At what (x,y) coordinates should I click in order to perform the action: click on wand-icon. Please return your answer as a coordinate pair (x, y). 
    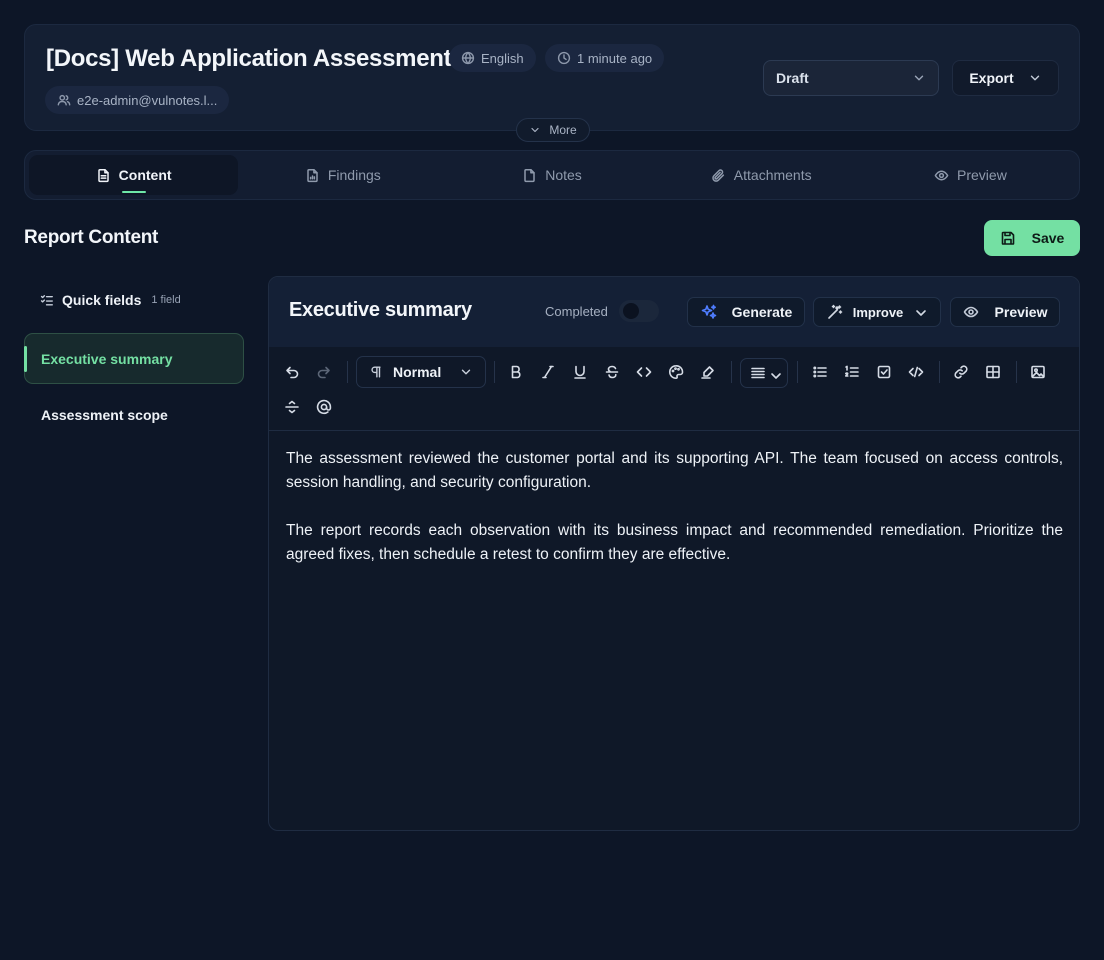
    Looking at the image, I should click on (835, 312).